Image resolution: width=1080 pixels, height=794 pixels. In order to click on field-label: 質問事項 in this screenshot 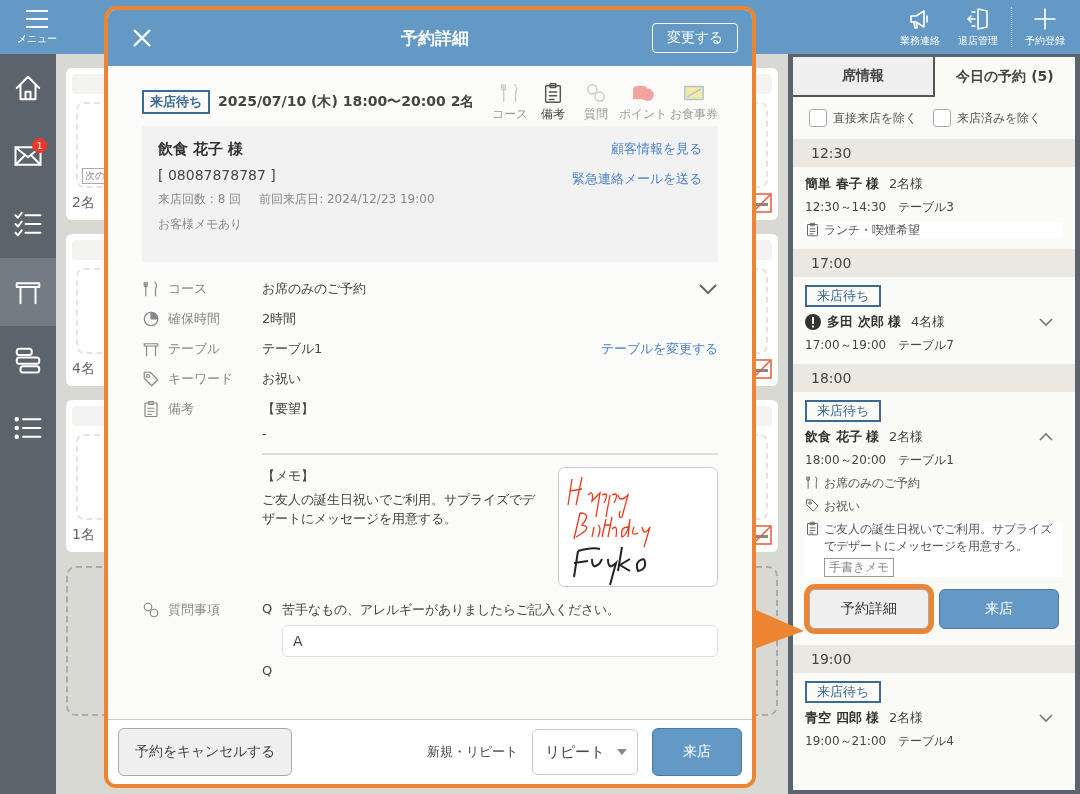, I will do `click(194, 610)`.